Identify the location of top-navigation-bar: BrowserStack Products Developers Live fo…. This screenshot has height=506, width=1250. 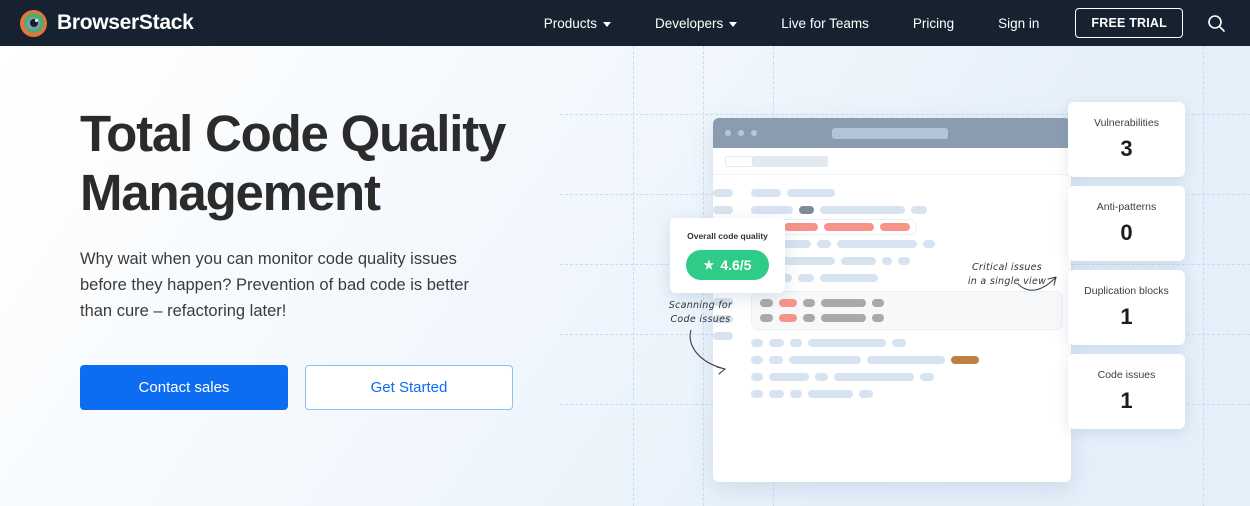
(625, 23).